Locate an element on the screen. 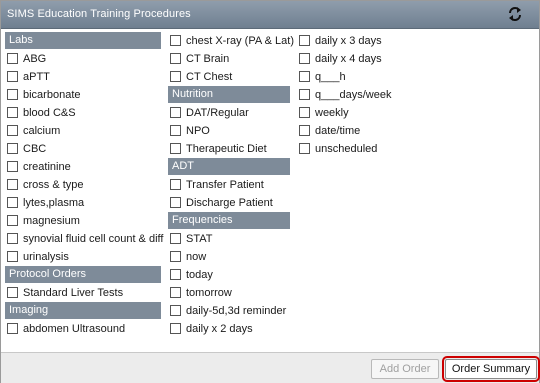  list-item: tomorrow is located at coordinates (229, 293).